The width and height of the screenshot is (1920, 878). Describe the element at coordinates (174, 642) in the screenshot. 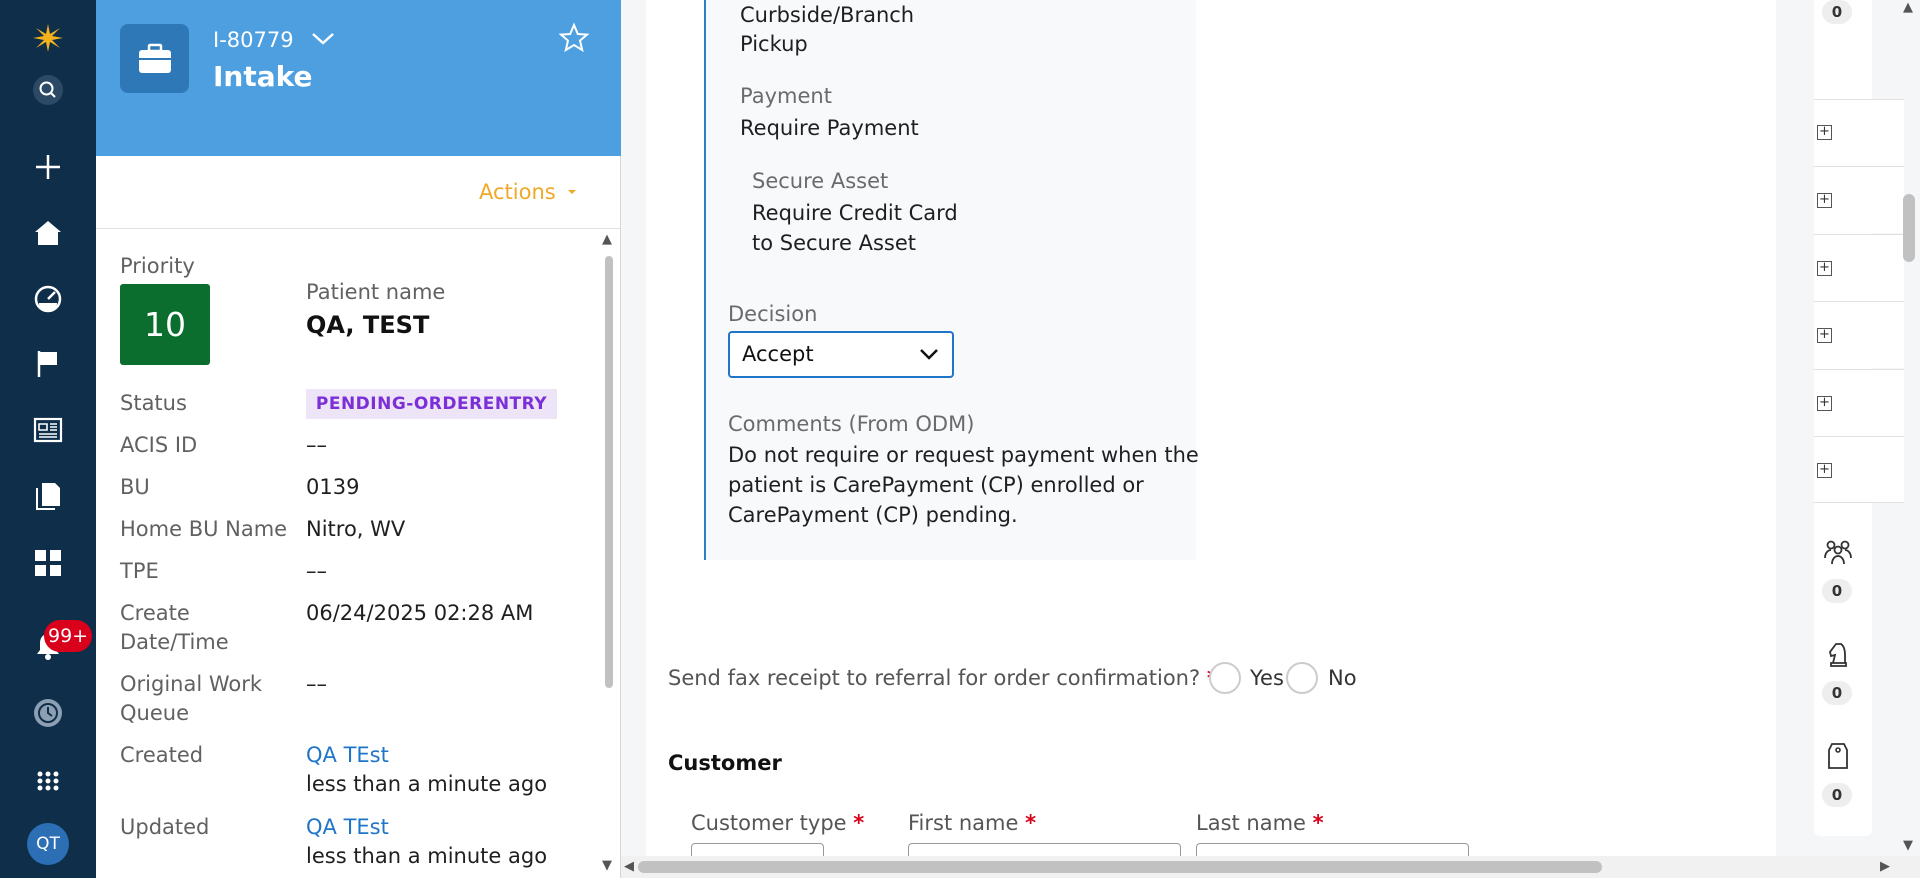

I see `create-datetime-label-line2: Date/Time` at that location.